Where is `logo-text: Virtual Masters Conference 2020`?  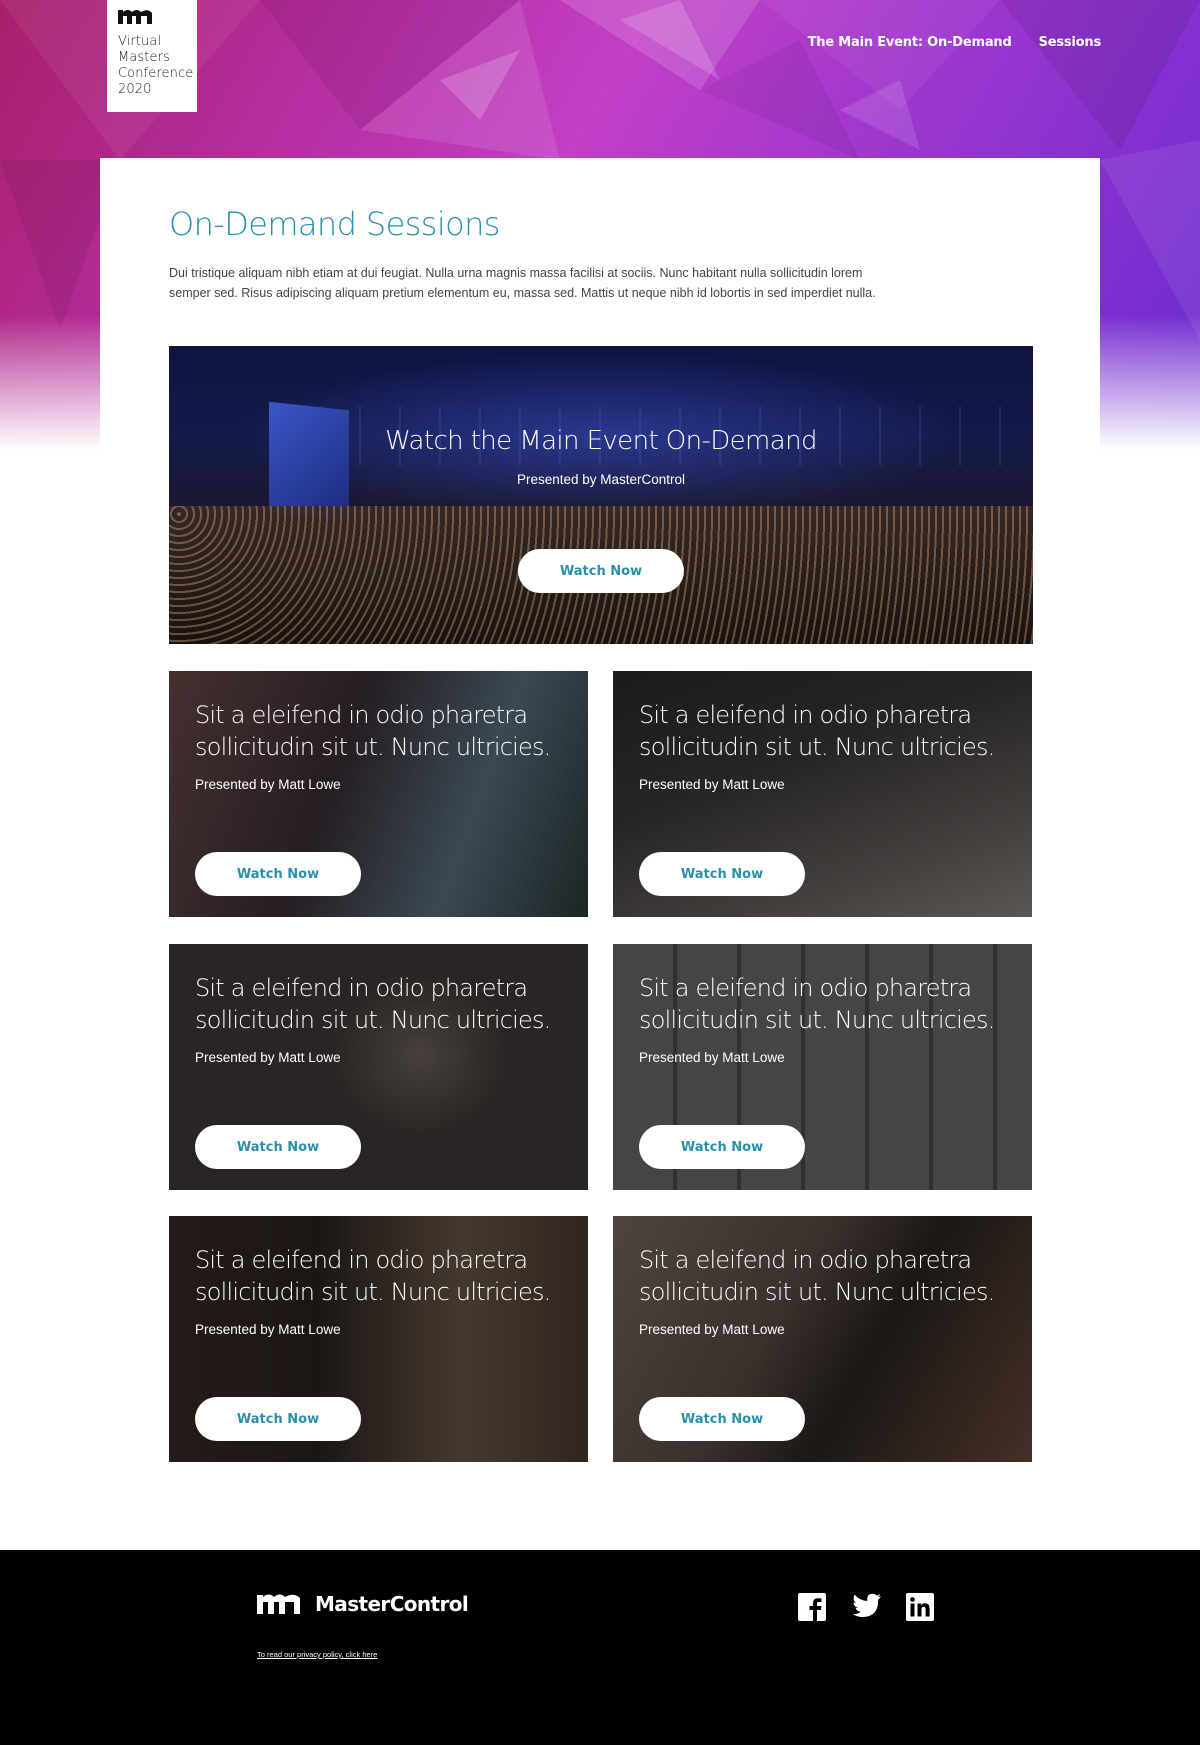
logo-text: Virtual Masters Conference 2020 is located at coordinates (156, 65).